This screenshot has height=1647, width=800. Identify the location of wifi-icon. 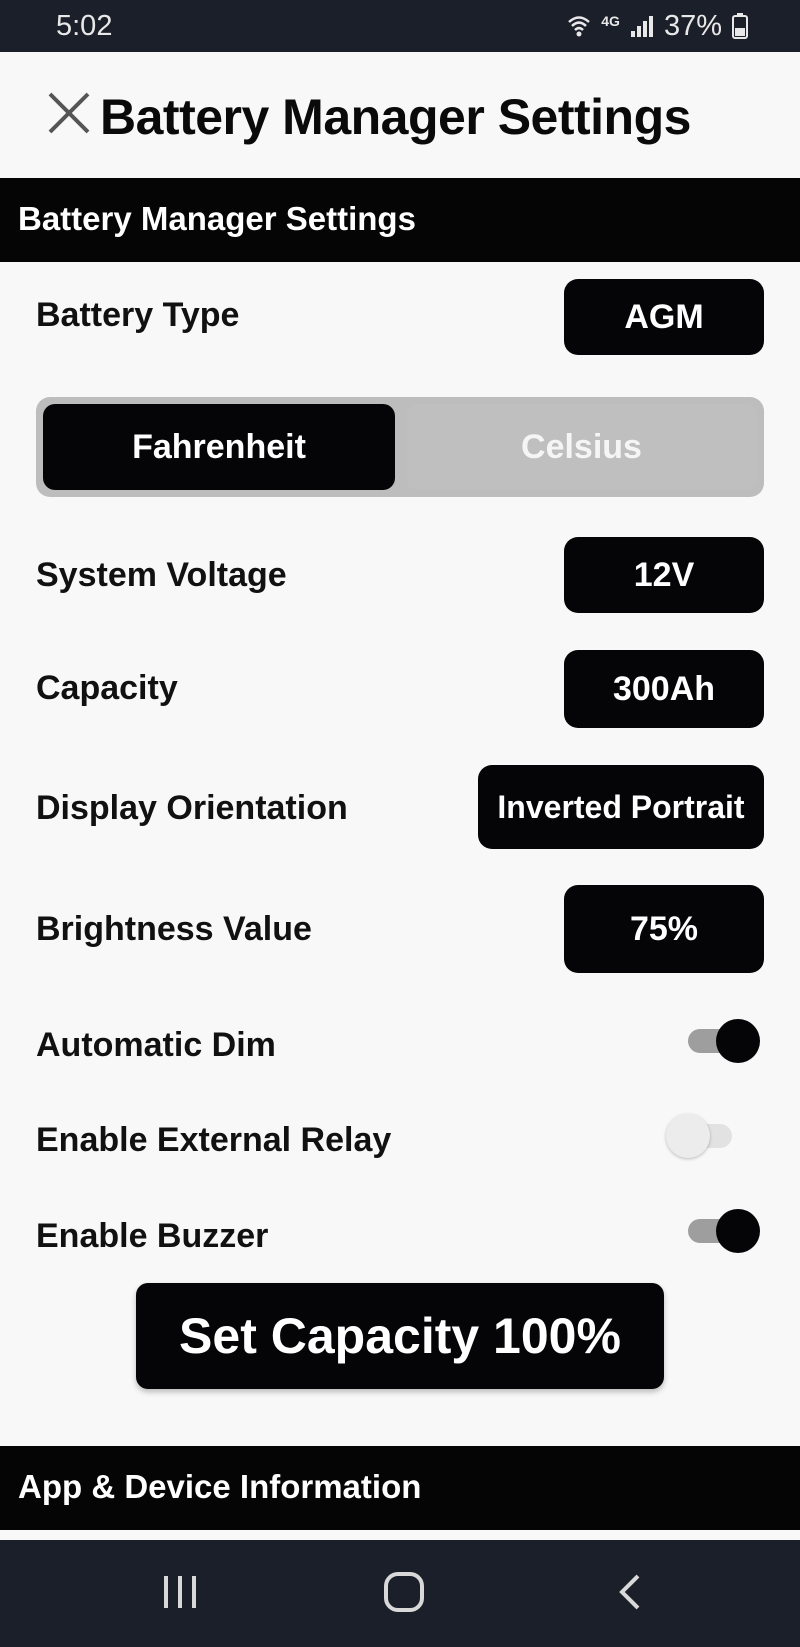
(579, 26).